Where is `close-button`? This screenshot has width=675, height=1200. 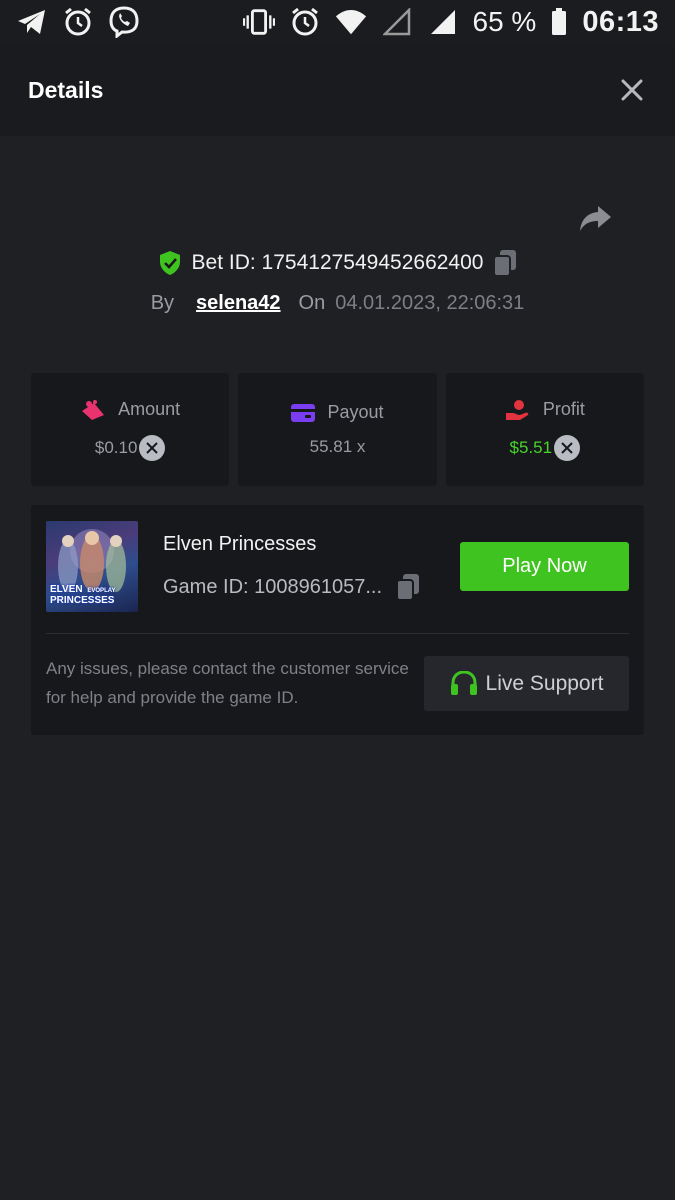
close-button is located at coordinates (632, 90).